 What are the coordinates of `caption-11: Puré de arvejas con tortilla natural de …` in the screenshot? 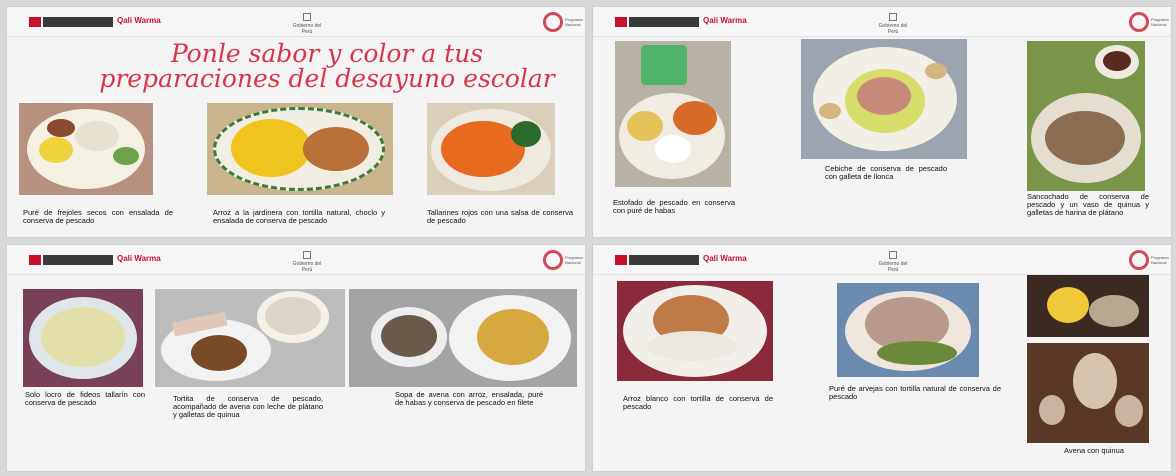 It's located at (915, 392).